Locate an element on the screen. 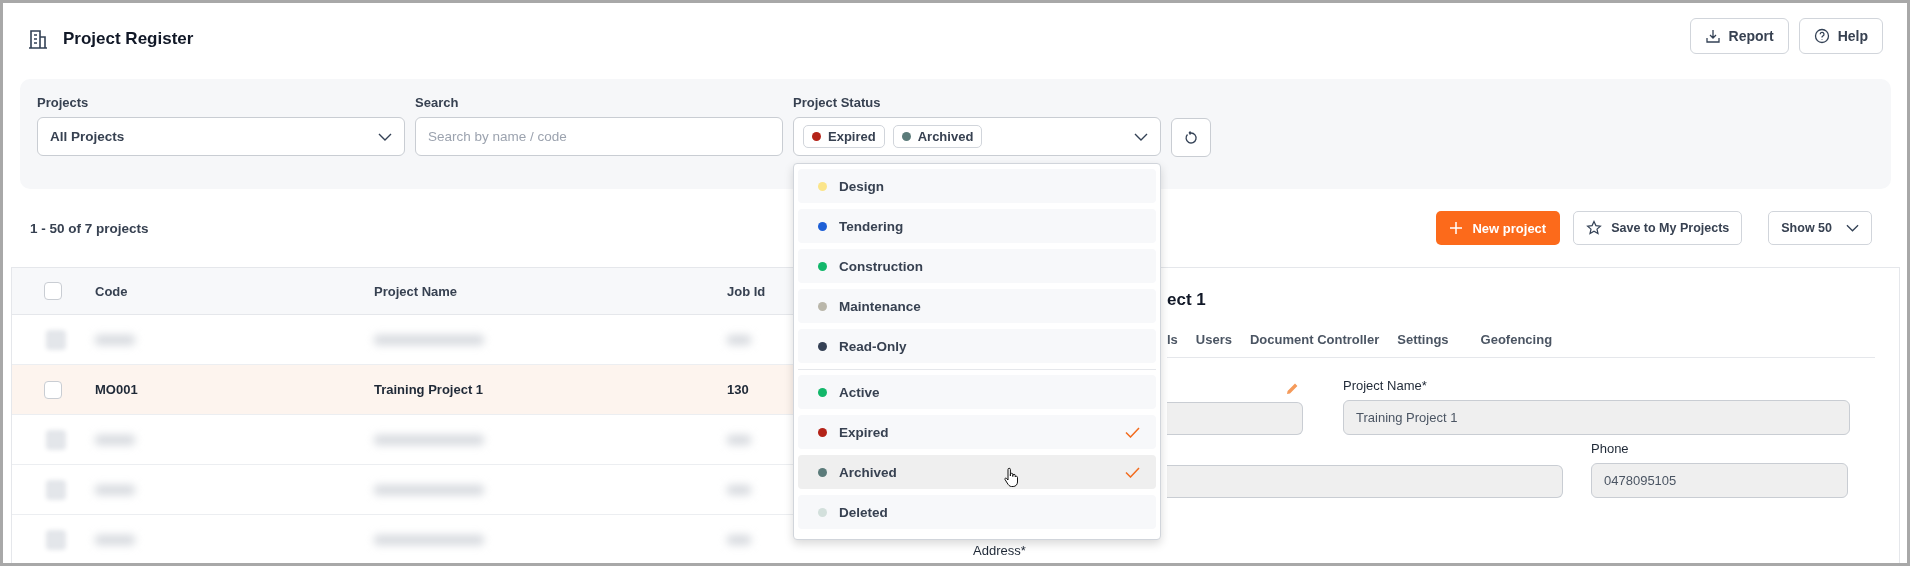  field-label: Project Status is located at coordinates (837, 102).